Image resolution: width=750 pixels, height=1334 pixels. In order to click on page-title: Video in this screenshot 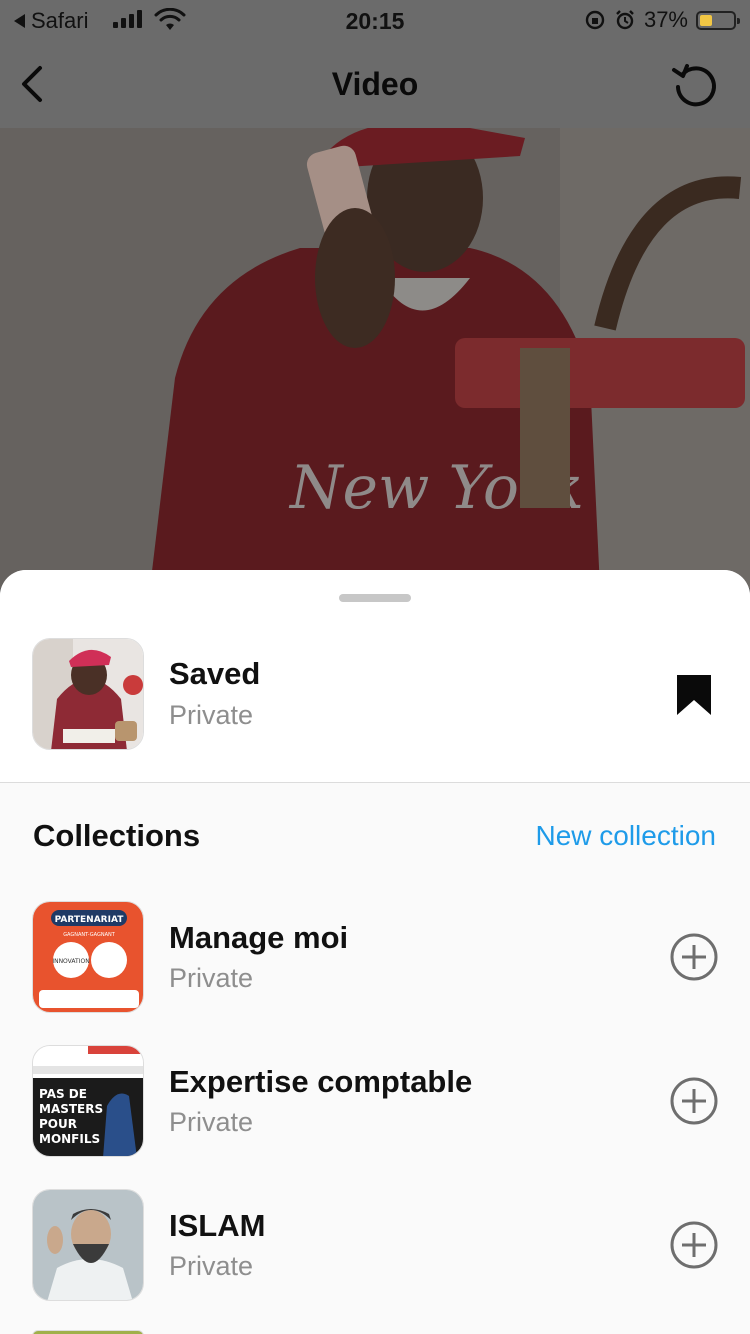, I will do `click(375, 84)`.